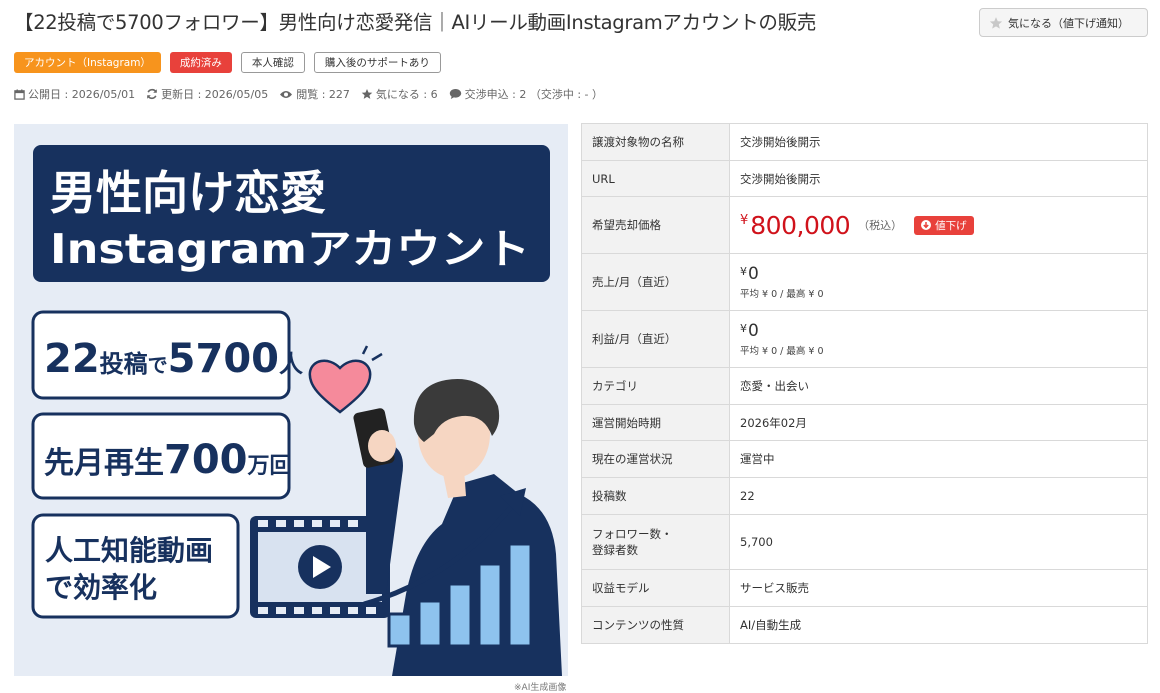  I want to click on hero-title-line1: 男性向け恋愛, so click(188, 193).